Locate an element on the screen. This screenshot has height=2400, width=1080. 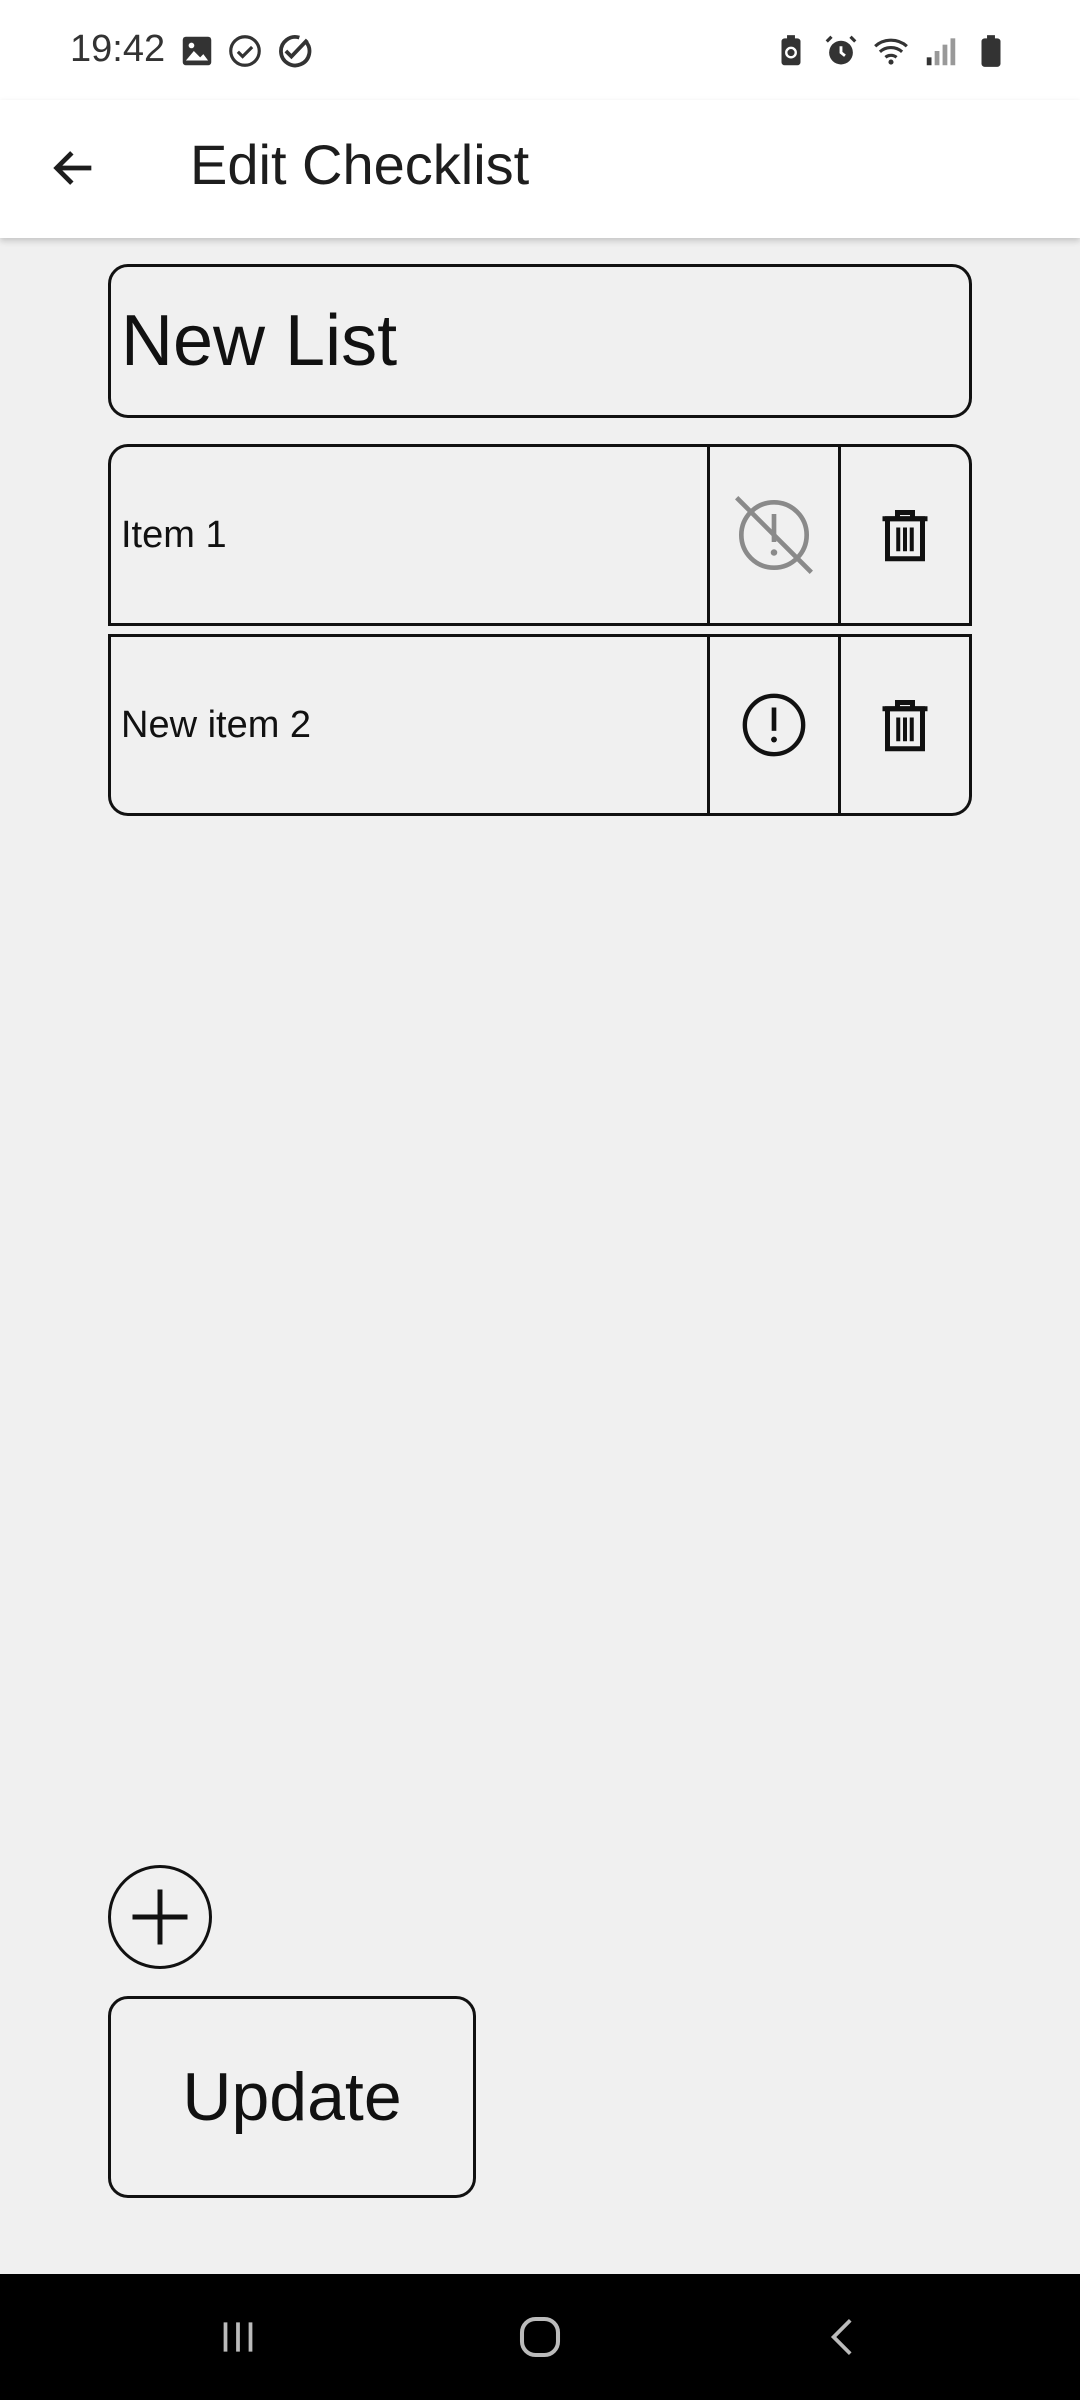
wifi-icon is located at coordinates (891, 51).